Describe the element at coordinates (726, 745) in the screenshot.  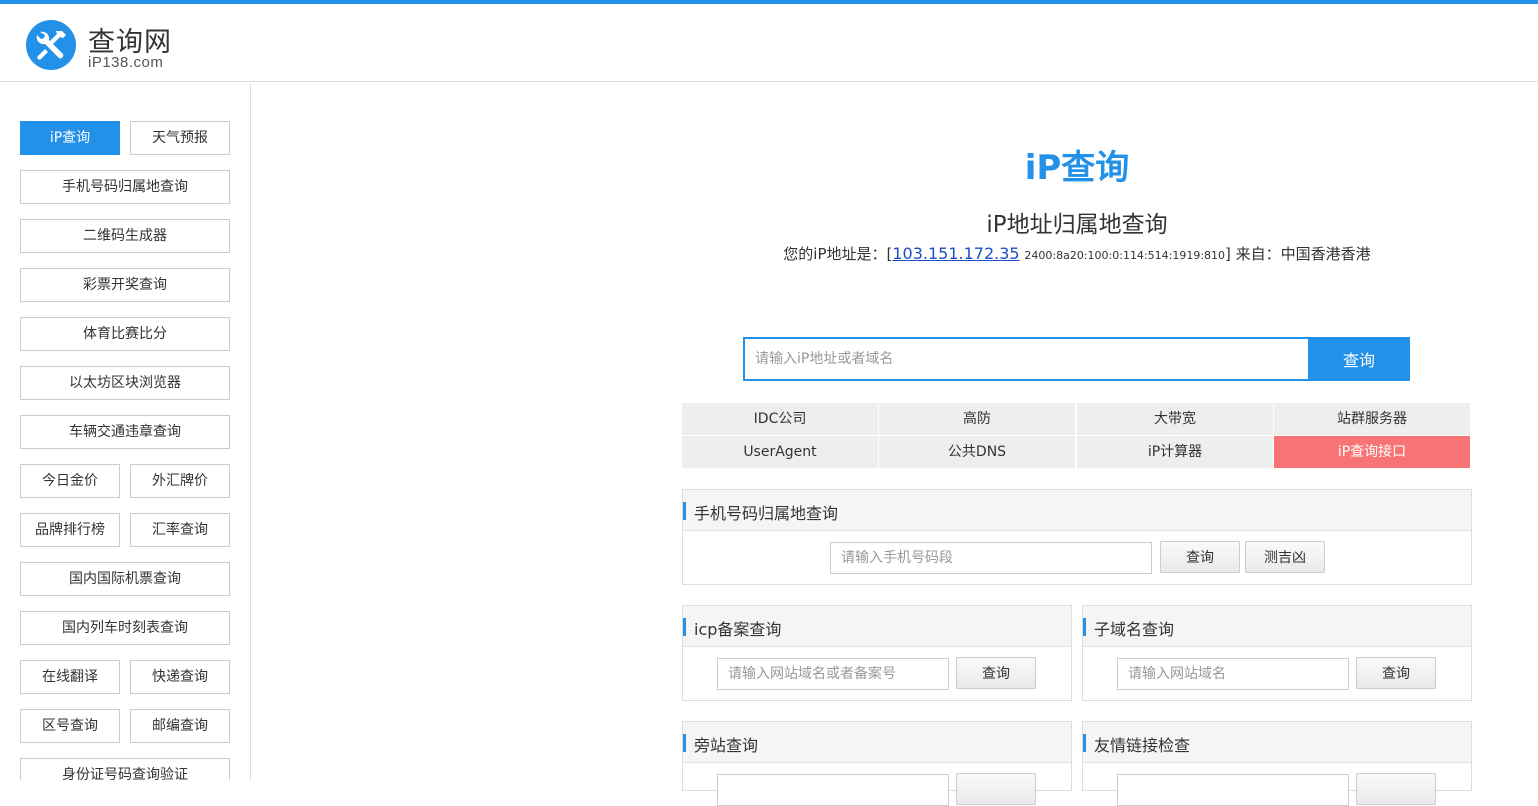
I see `panel-title: 旁站查询` at that location.